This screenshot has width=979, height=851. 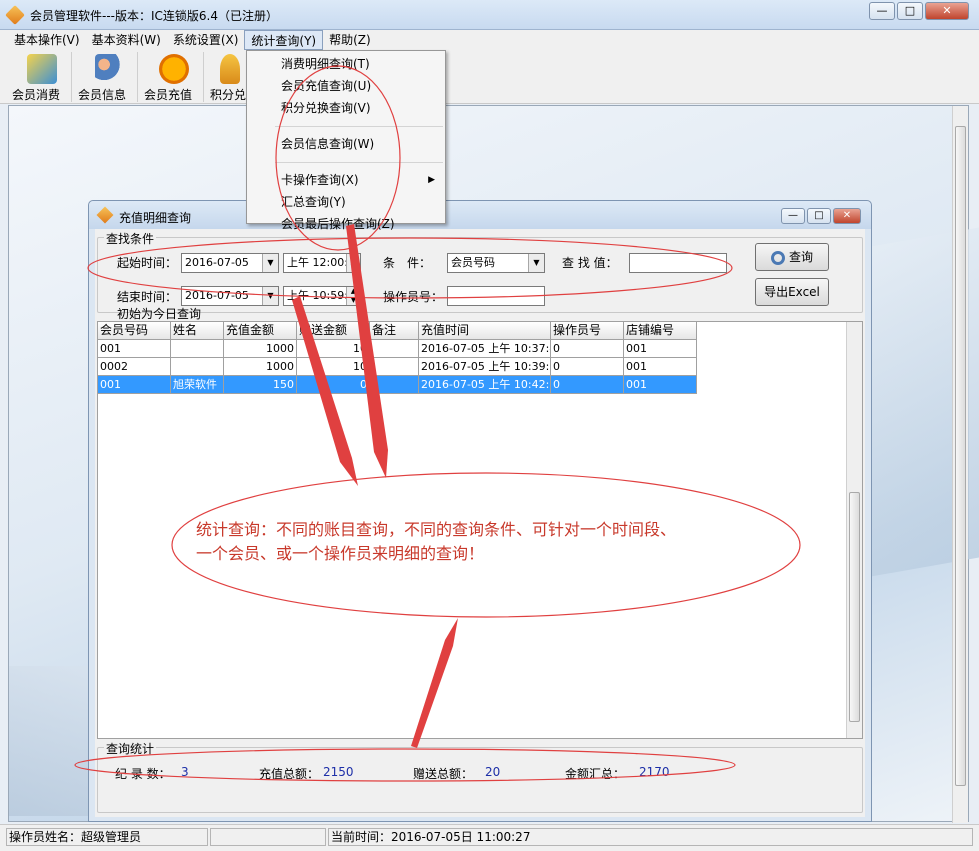 I want to click on child-window-title: 充值明细查询, so click(x=155, y=218).